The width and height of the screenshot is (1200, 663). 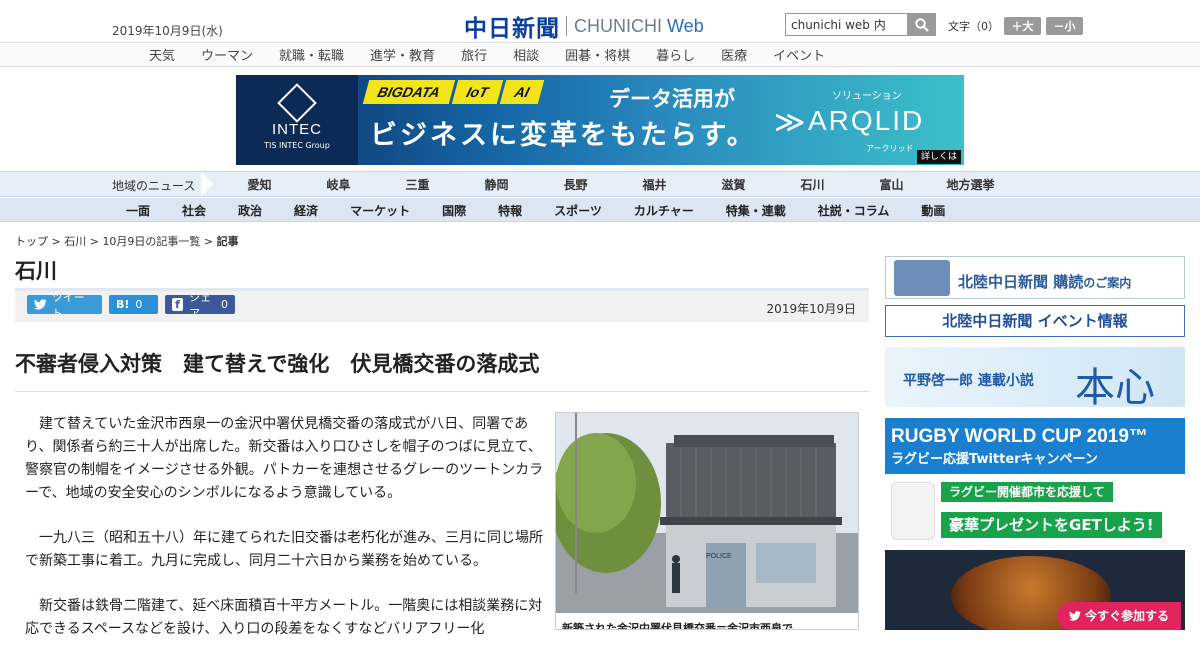 What do you see at coordinates (994, 459) in the screenshot?
I see `rugby-ad-subtitle: ラグビー応援Twitterキャンペーン` at bounding box center [994, 459].